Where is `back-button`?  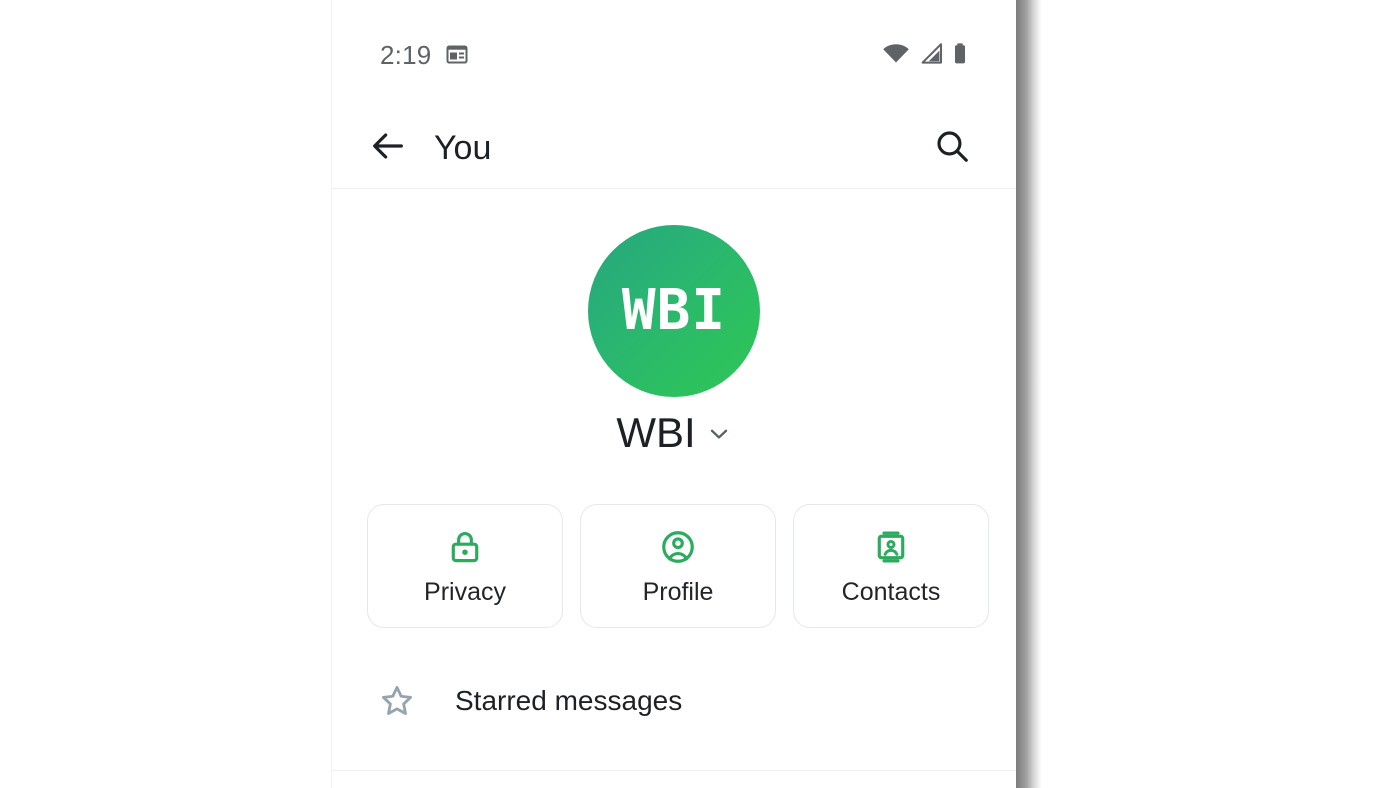 back-button is located at coordinates (388, 148).